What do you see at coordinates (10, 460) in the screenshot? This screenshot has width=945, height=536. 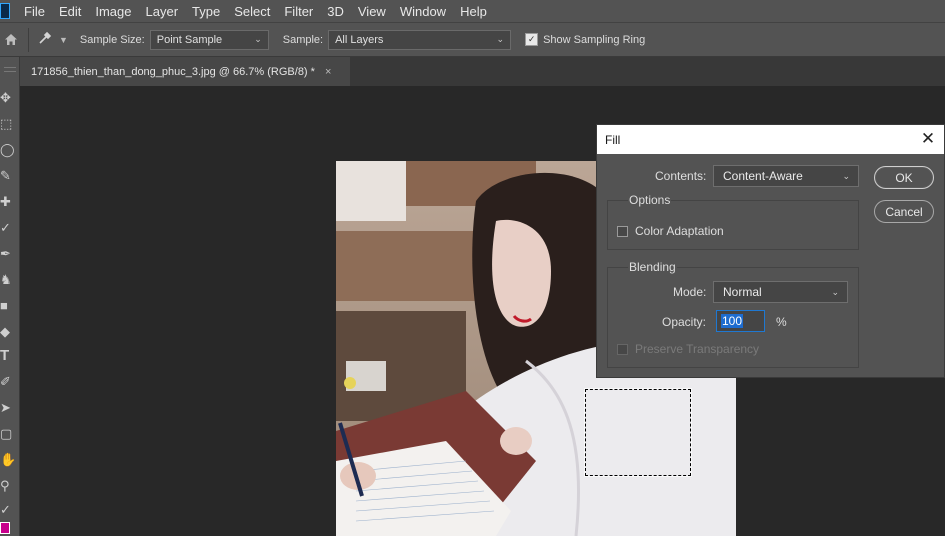 I see `hand-icon: ✋` at bounding box center [10, 460].